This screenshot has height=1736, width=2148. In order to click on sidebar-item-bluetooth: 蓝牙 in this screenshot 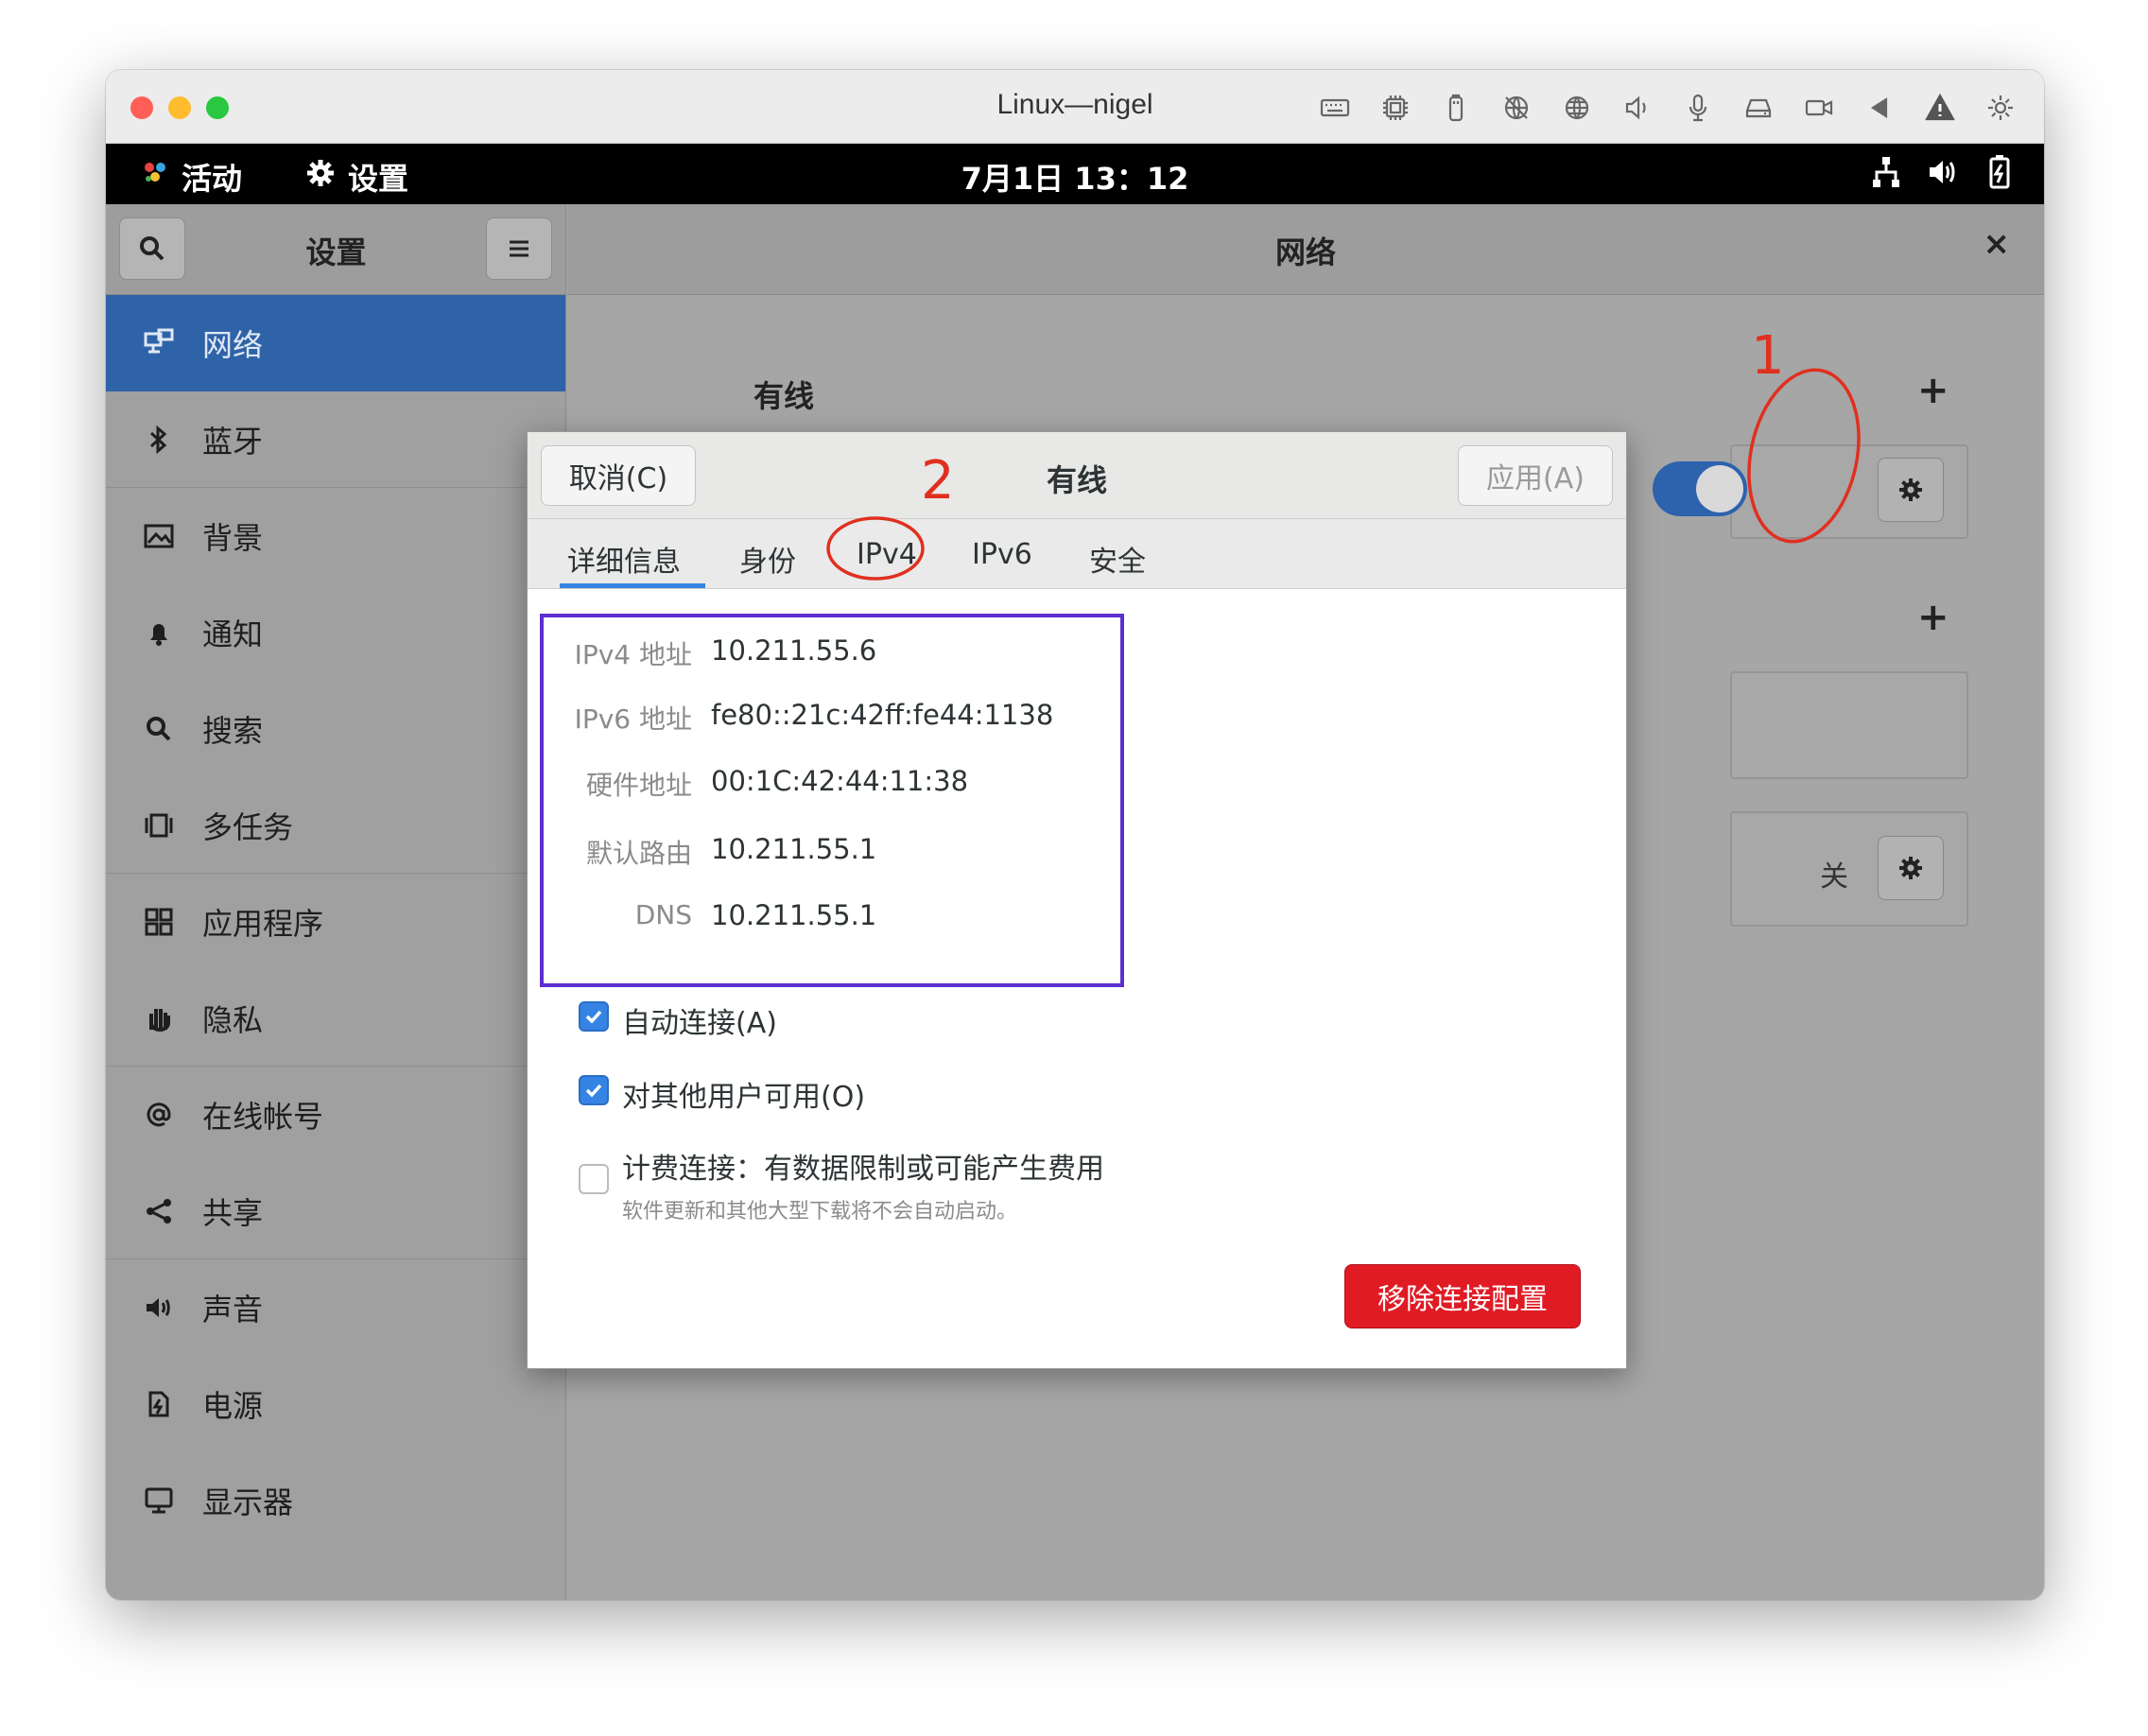, I will do `click(336, 439)`.